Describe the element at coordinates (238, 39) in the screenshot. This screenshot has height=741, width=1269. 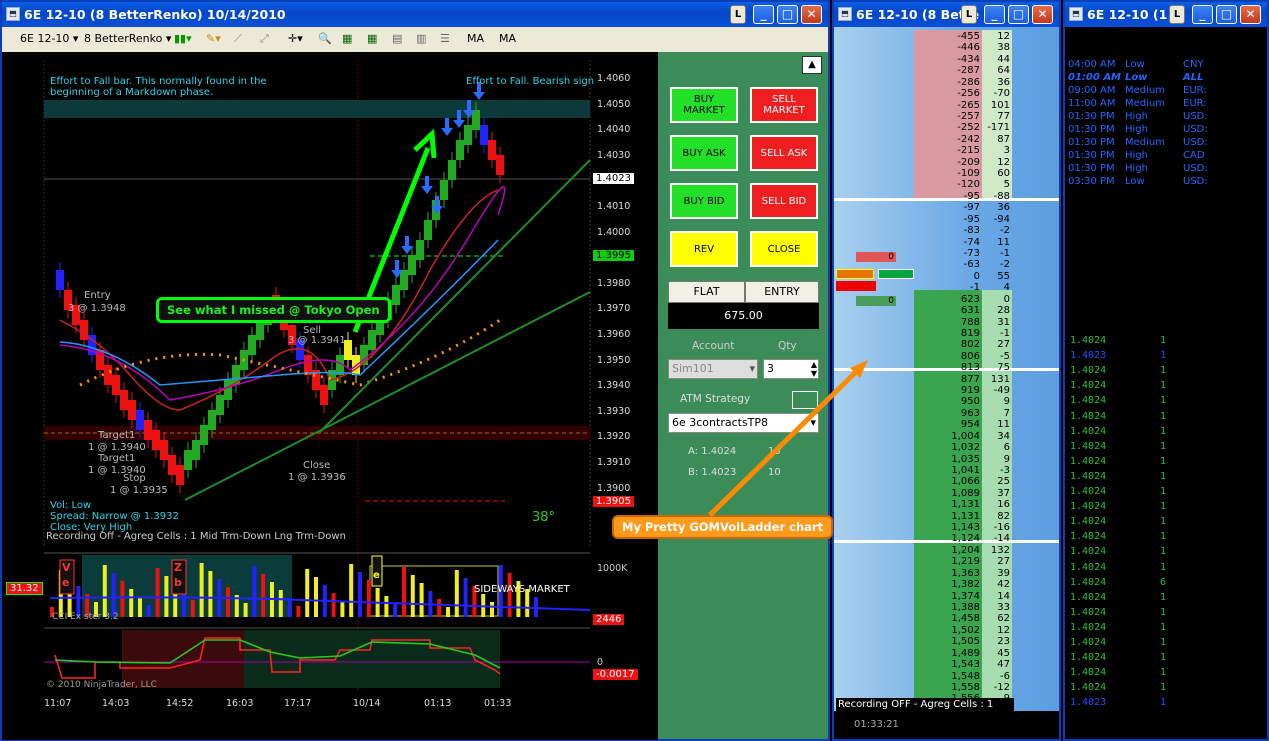
I see `drawing-tool-icon: ⟋` at that location.